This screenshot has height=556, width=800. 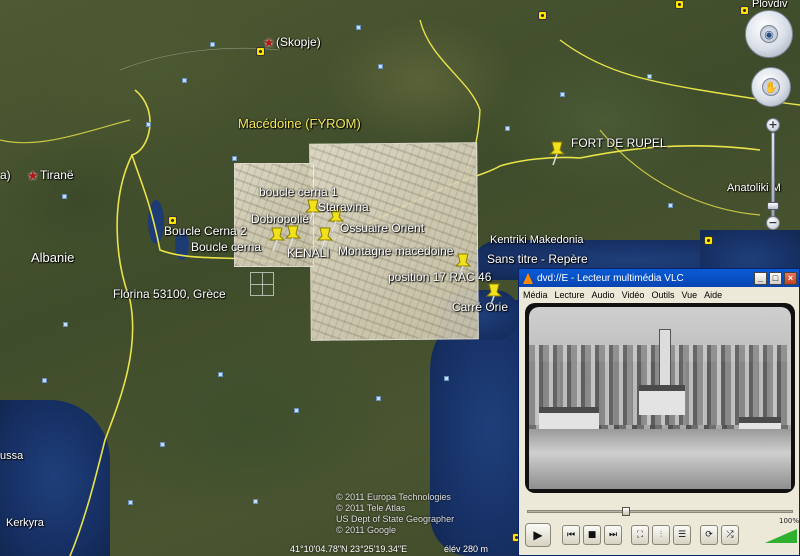 What do you see at coordinates (205, 231) in the screenshot?
I see `placemark-boucle-cerna-2: Boucle Cerna 2` at bounding box center [205, 231].